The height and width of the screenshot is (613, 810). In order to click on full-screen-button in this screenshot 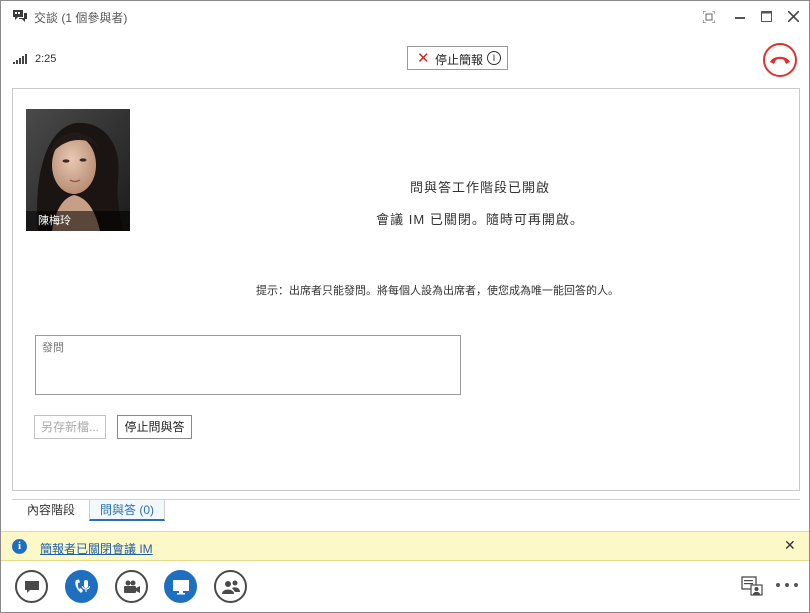, I will do `click(709, 17)`.